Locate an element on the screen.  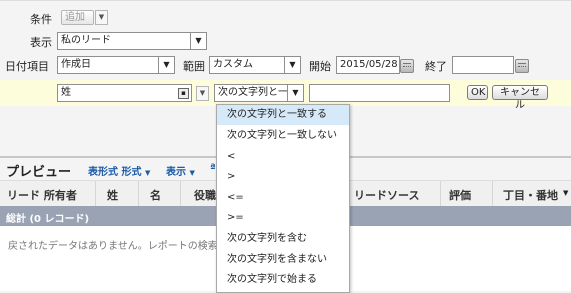
grand-total-label: 総計 (0 レコード) is located at coordinates (48, 219).